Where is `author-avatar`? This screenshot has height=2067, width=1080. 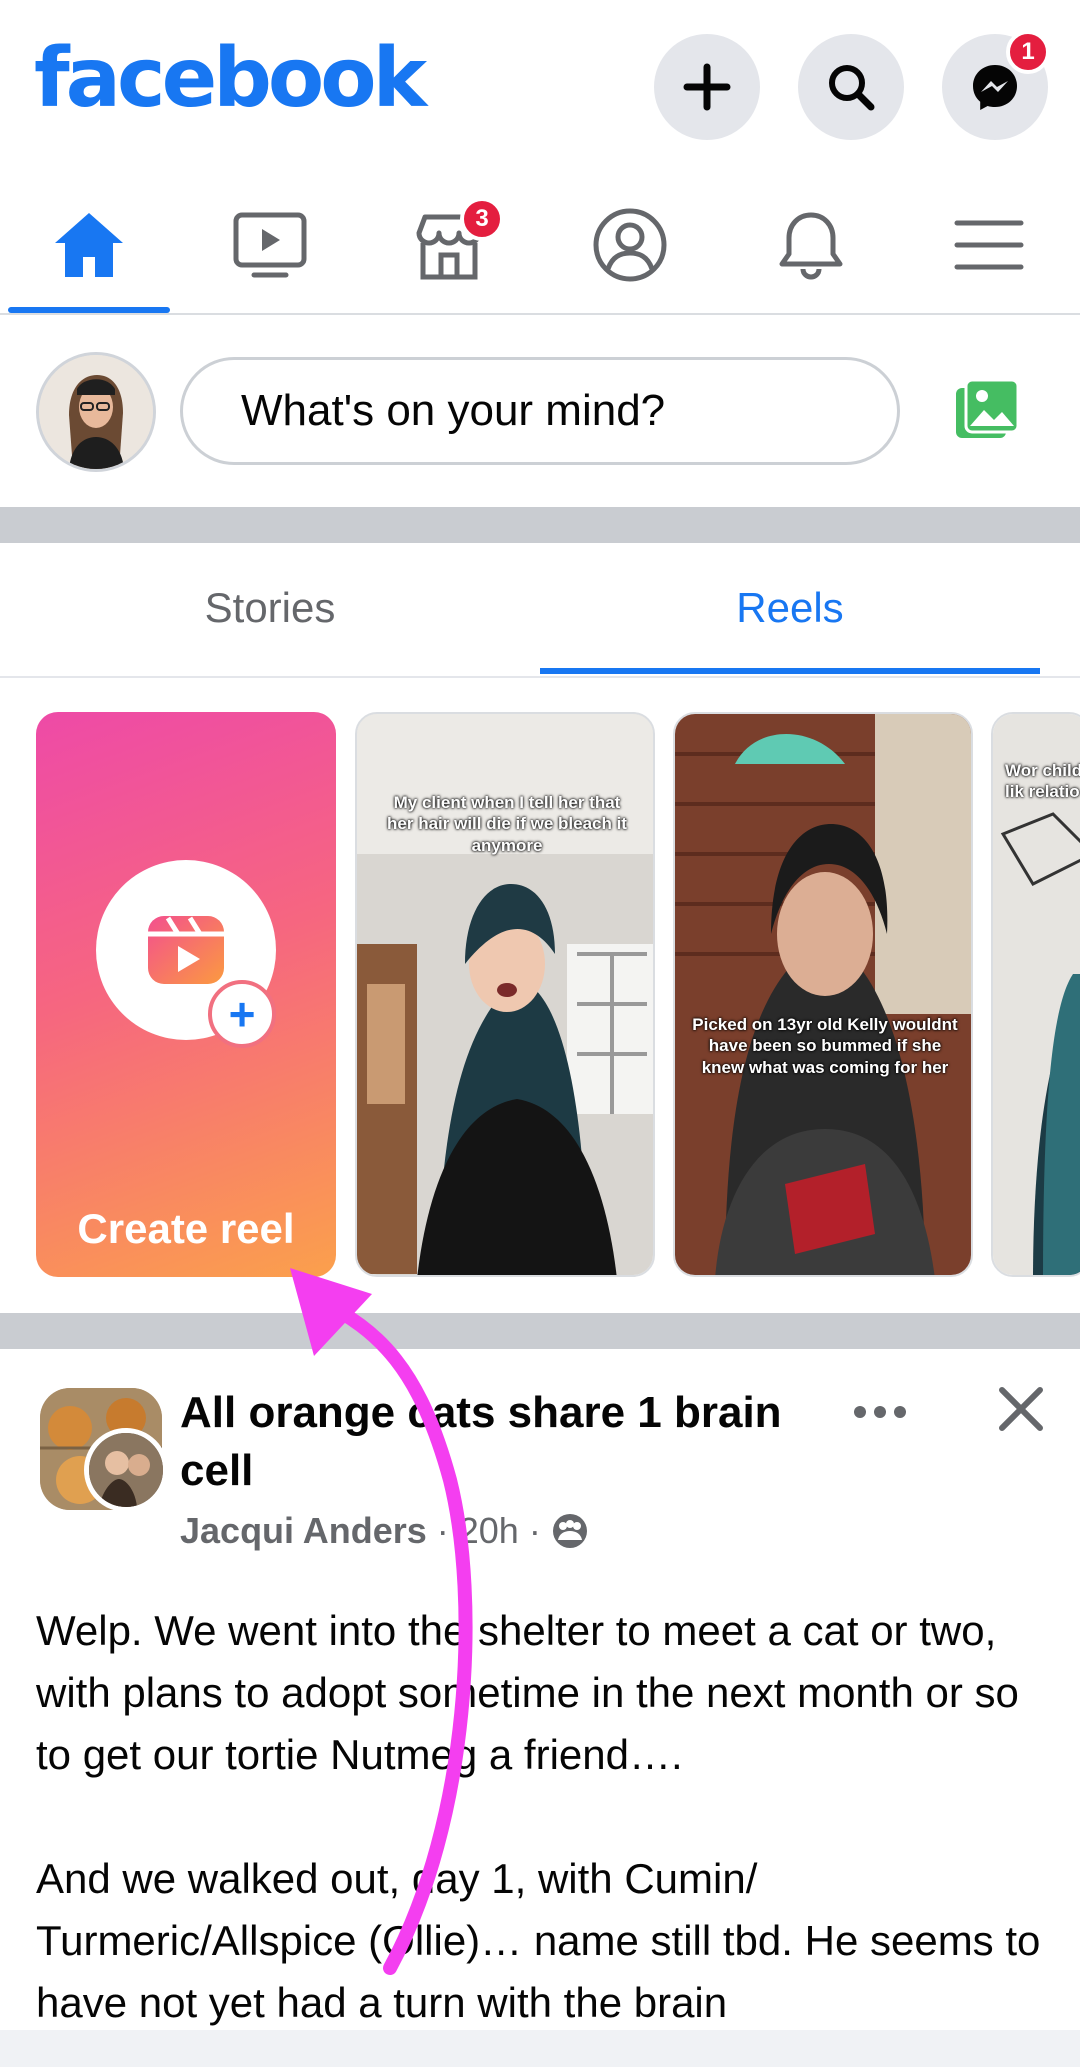
author-avatar is located at coordinates (126, 1470).